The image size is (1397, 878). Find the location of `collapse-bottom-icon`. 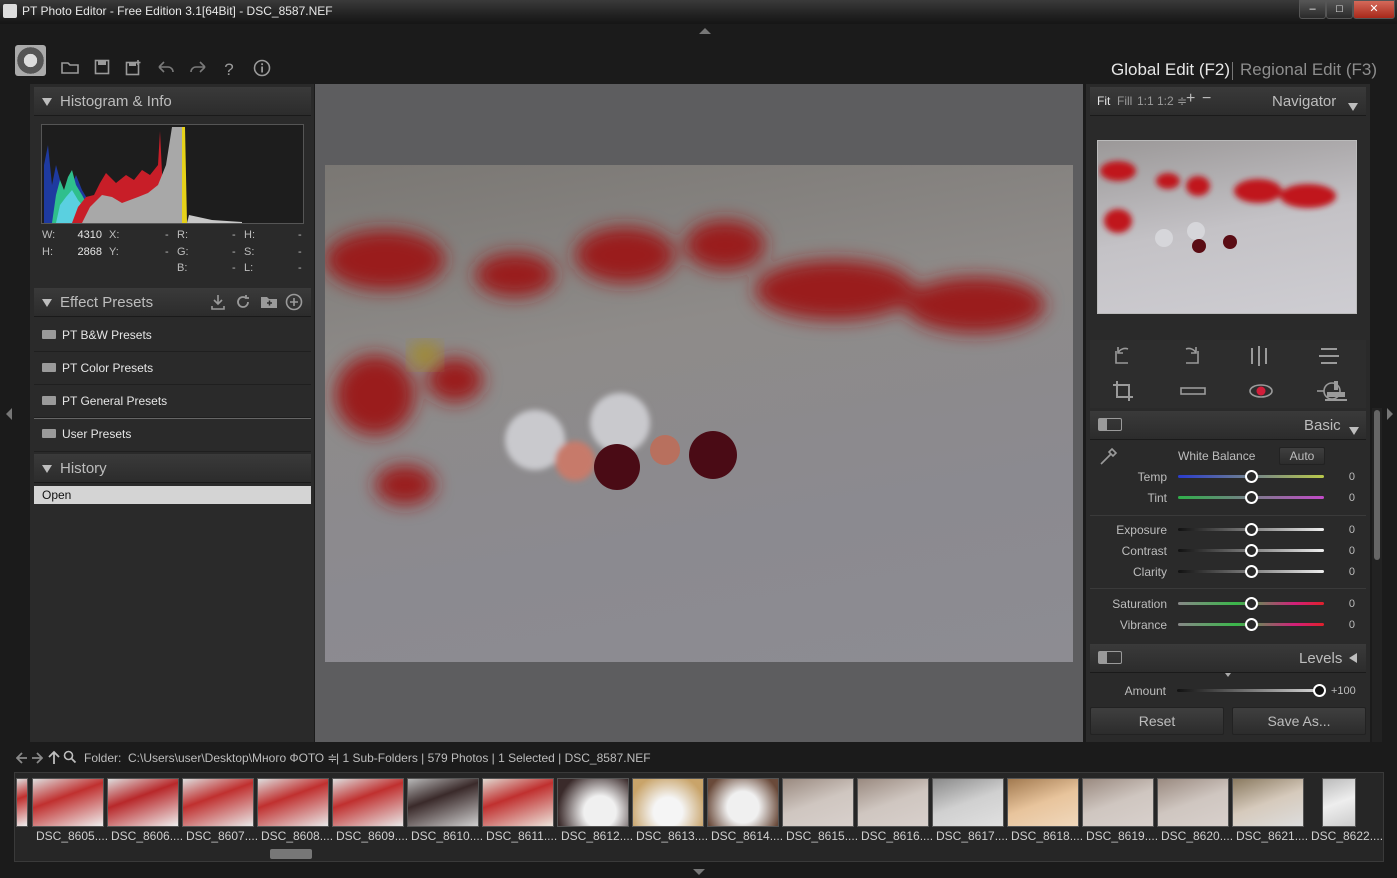

collapse-bottom-icon is located at coordinates (699, 872).